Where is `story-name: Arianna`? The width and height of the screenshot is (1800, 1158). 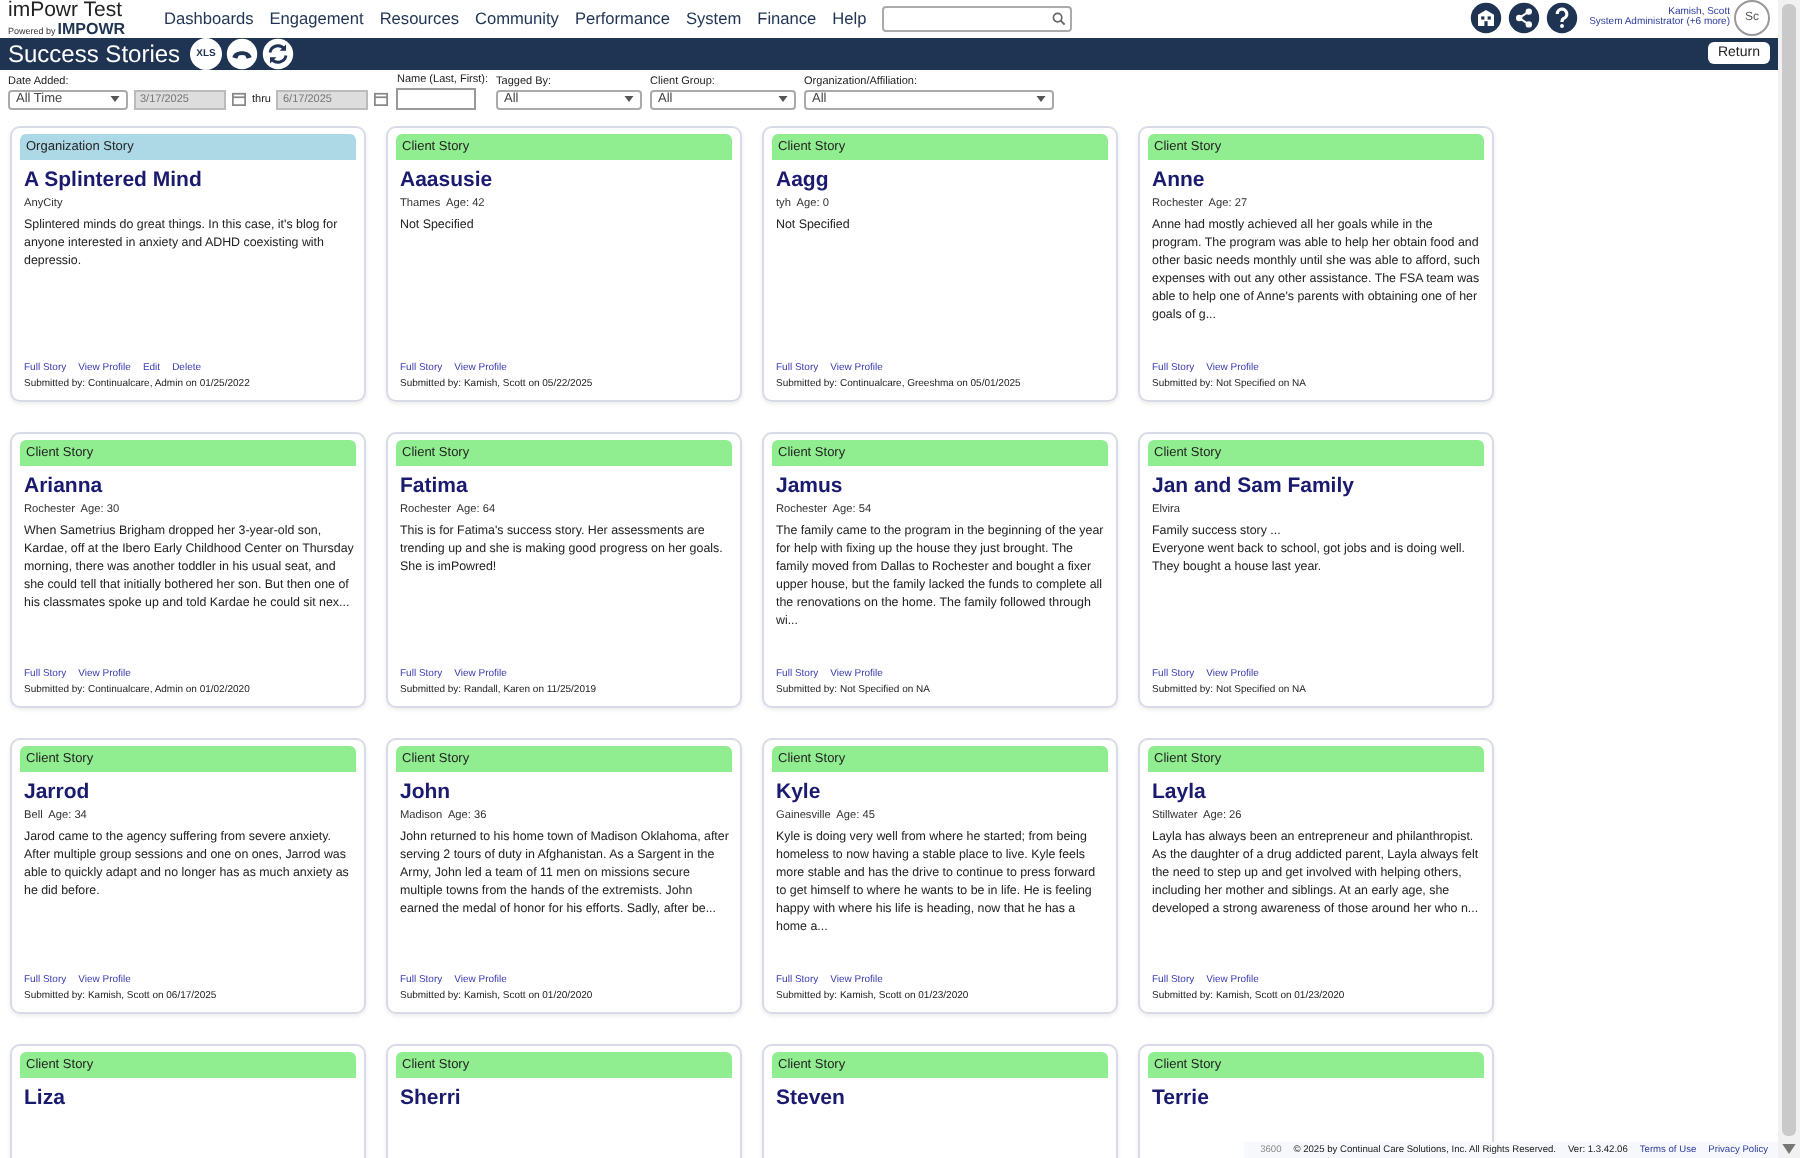 story-name: Arianna is located at coordinates (190, 486).